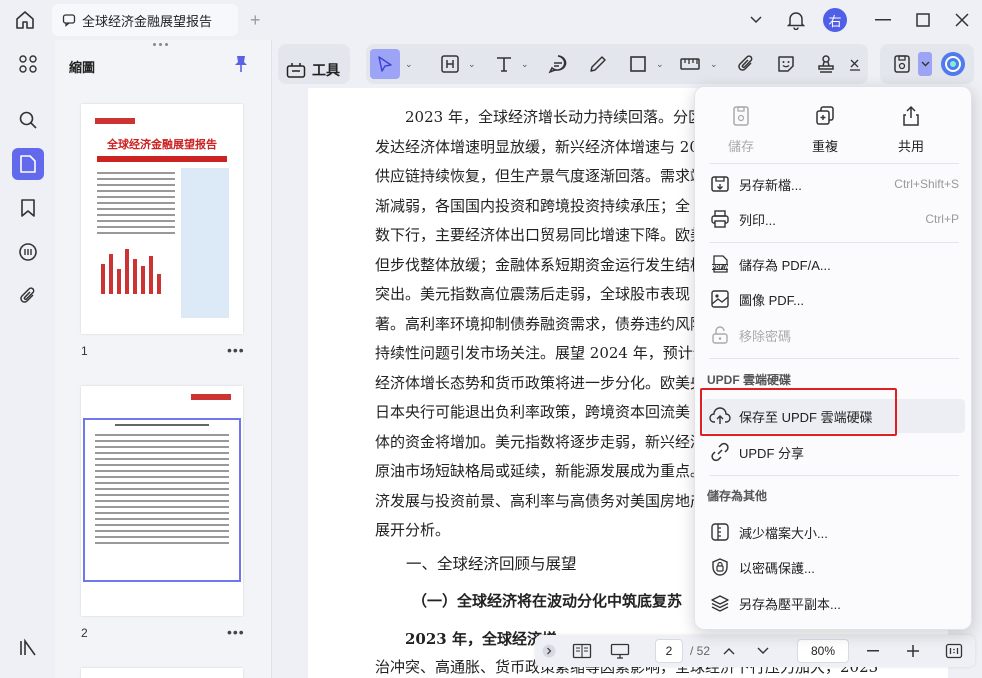  What do you see at coordinates (314, 64) in the screenshot?
I see `tools-button: 工具` at bounding box center [314, 64].